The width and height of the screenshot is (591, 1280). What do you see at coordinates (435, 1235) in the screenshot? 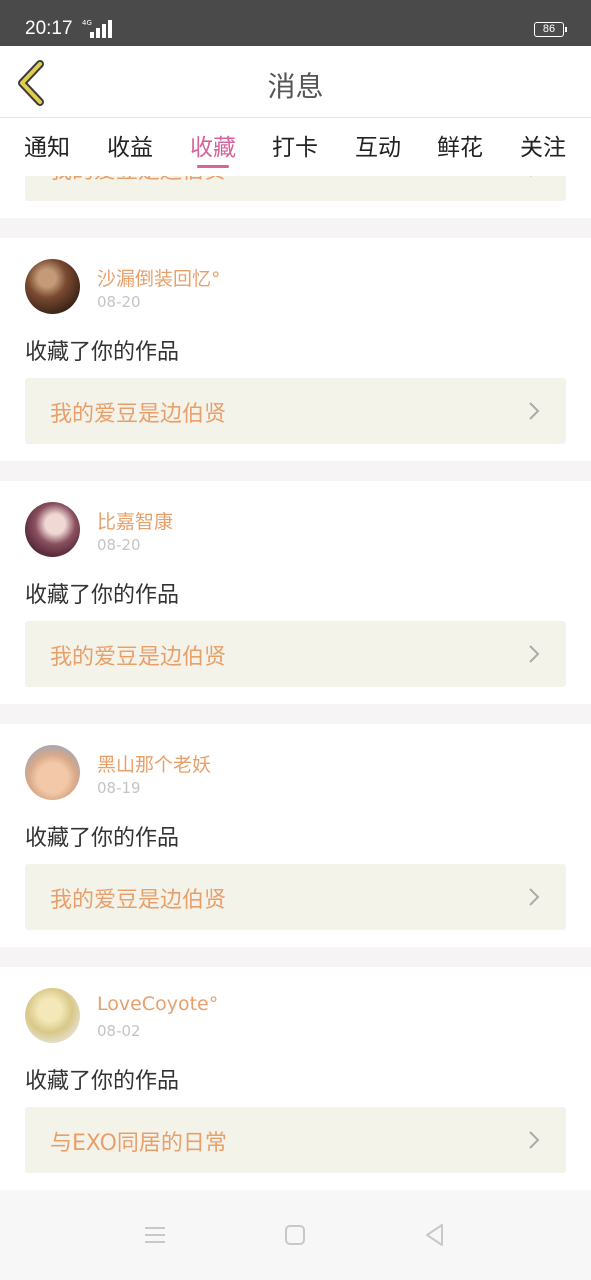
I see `back-icon` at bounding box center [435, 1235].